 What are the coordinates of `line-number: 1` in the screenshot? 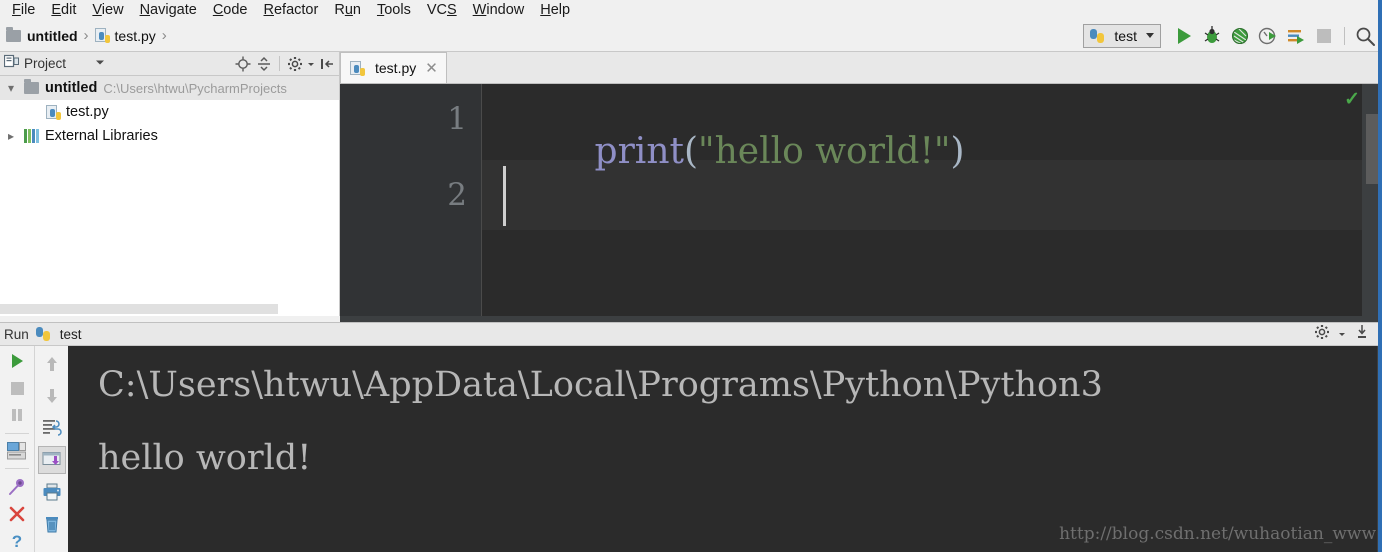 It's located at (457, 119).